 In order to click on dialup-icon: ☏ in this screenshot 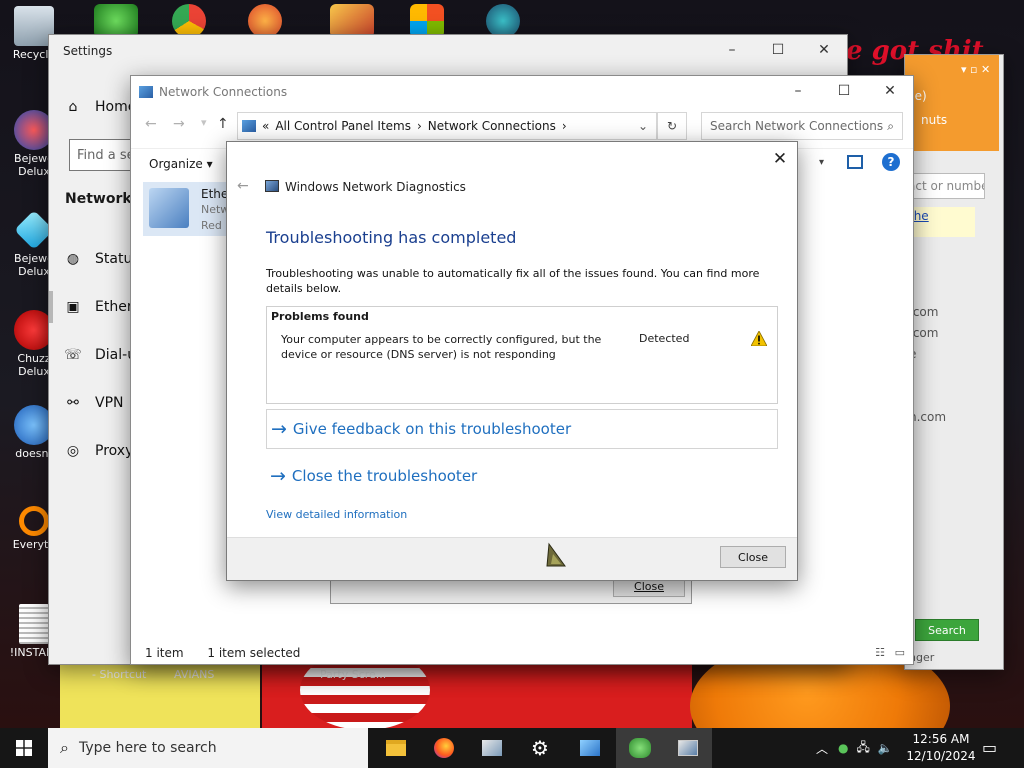, I will do `click(73, 355)`.